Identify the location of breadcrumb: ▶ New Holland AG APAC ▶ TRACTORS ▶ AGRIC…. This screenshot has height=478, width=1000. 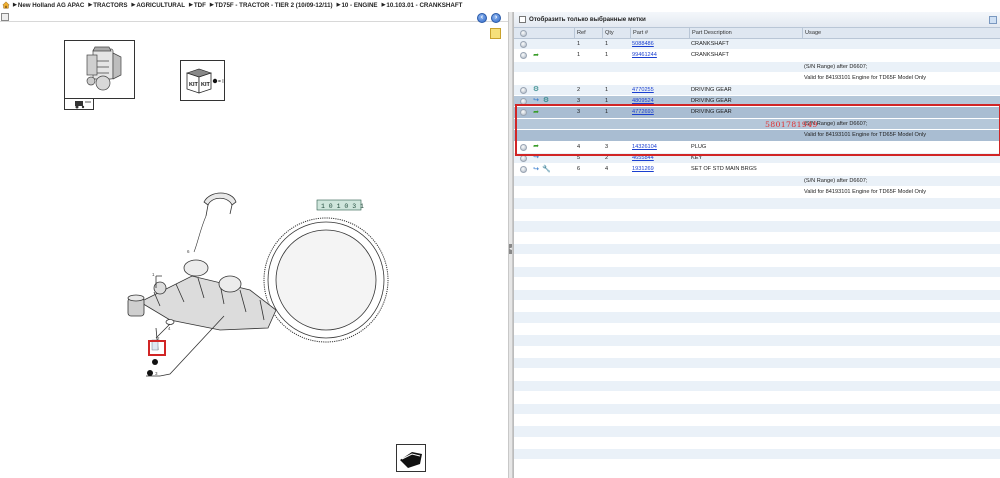
(500, 5).